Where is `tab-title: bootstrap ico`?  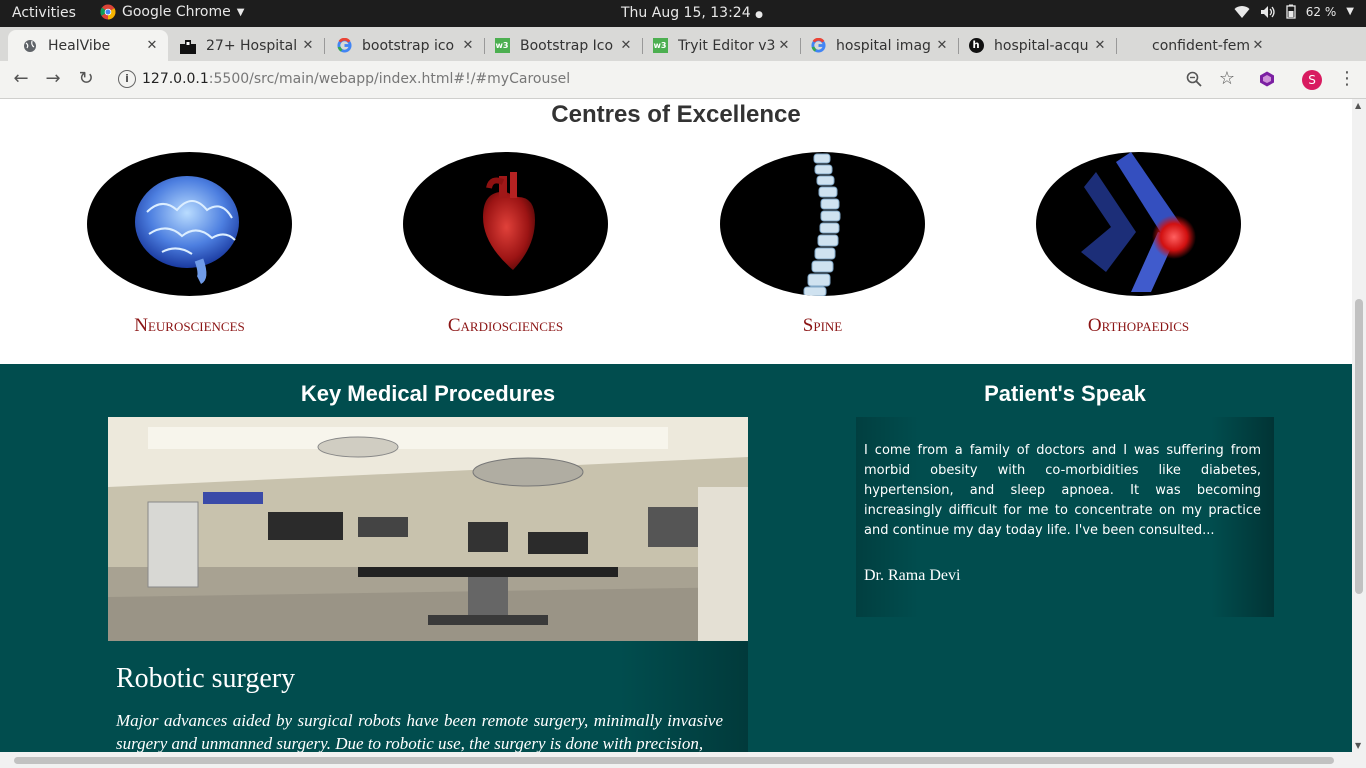 tab-title: bootstrap ico is located at coordinates (408, 45).